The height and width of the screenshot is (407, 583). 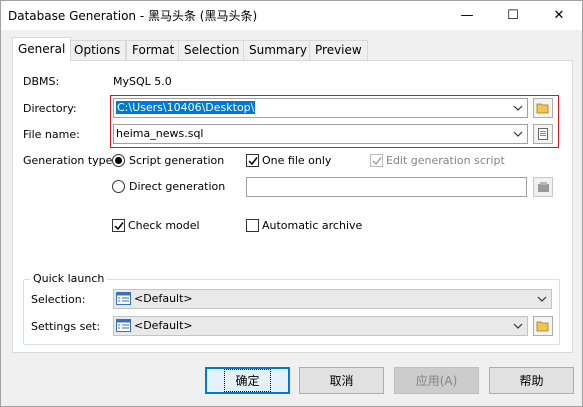 What do you see at coordinates (291, 208) in the screenshot?
I see `separator` at bounding box center [291, 208].